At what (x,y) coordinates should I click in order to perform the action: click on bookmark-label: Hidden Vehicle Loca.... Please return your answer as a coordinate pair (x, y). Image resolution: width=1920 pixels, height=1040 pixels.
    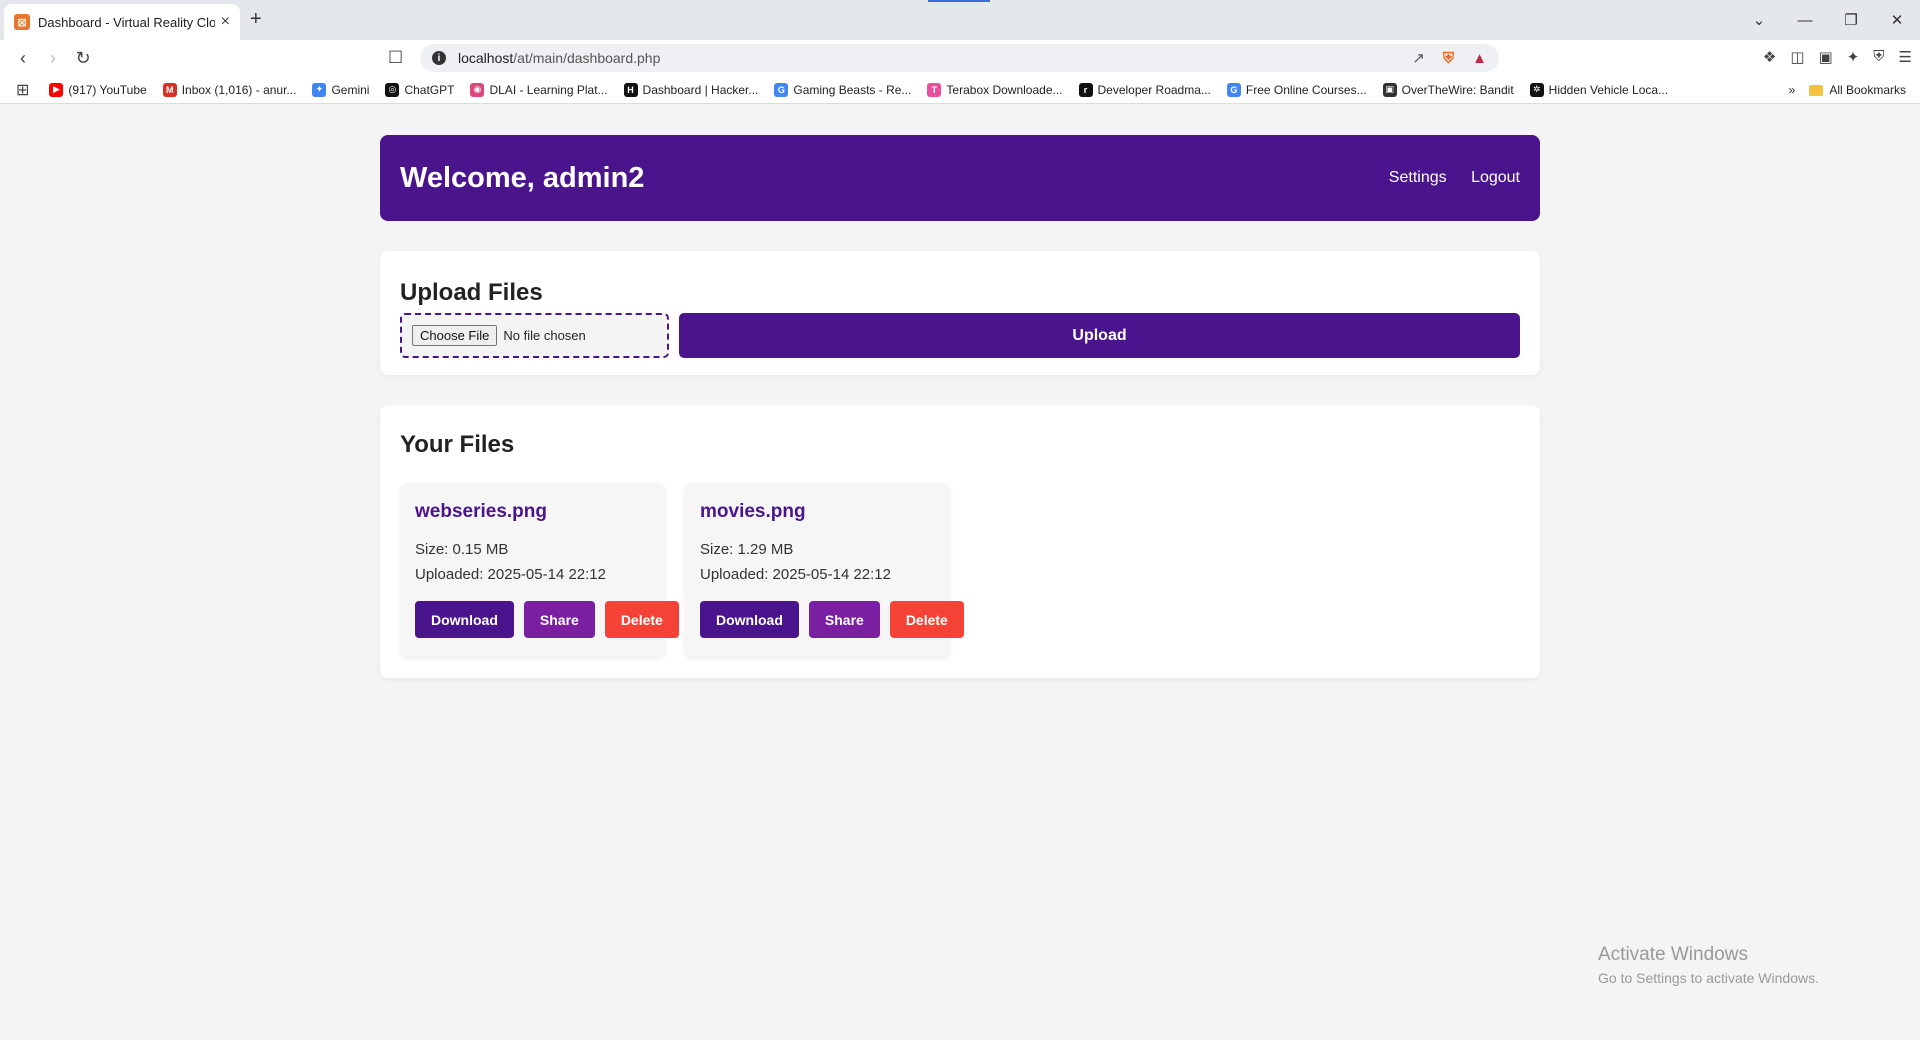
    Looking at the image, I should click on (1608, 89).